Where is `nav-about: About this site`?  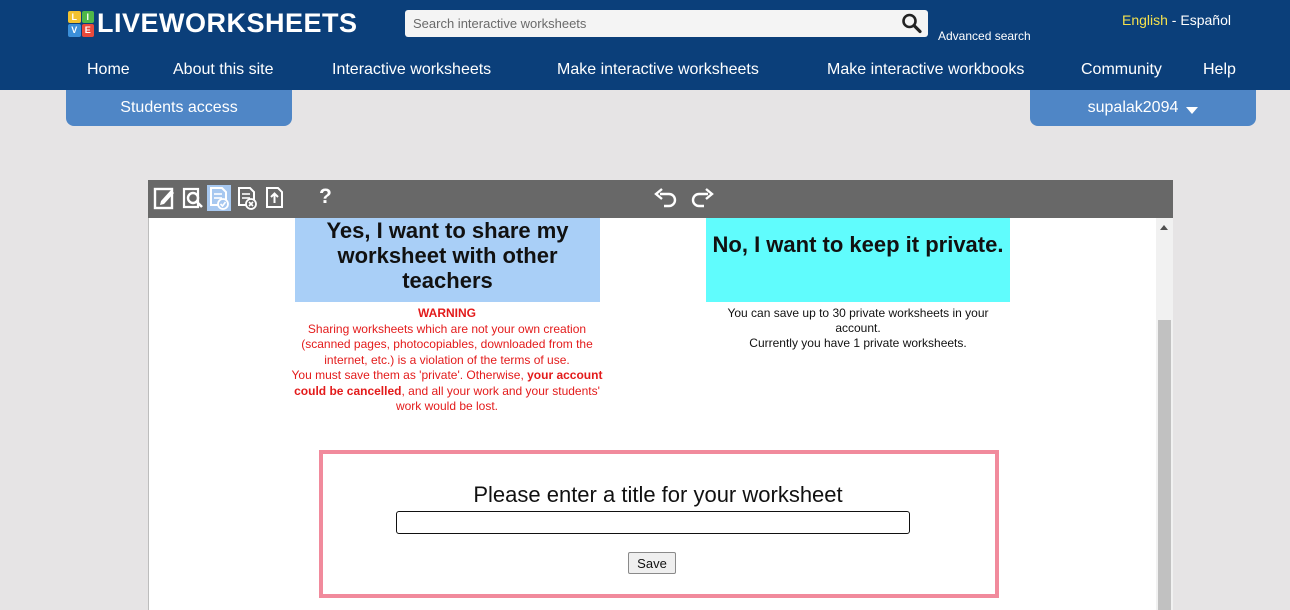
nav-about: About this site is located at coordinates (223, 70).